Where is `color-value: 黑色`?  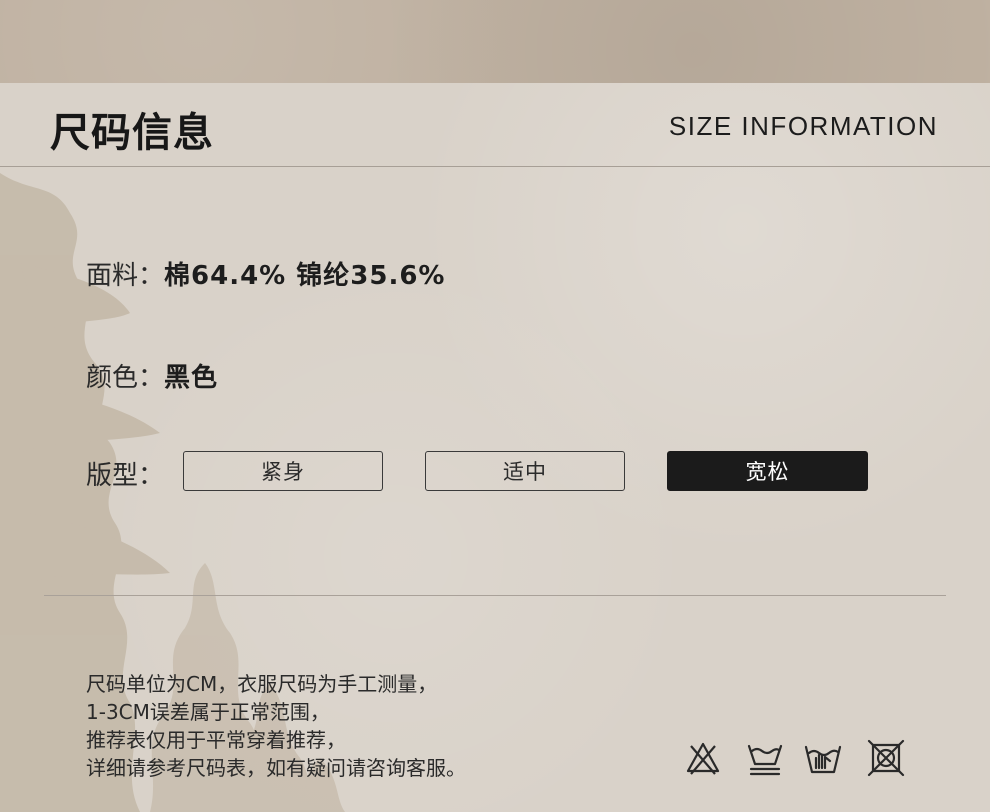 color-value: 黑色 is located at coordinates (191, 378).